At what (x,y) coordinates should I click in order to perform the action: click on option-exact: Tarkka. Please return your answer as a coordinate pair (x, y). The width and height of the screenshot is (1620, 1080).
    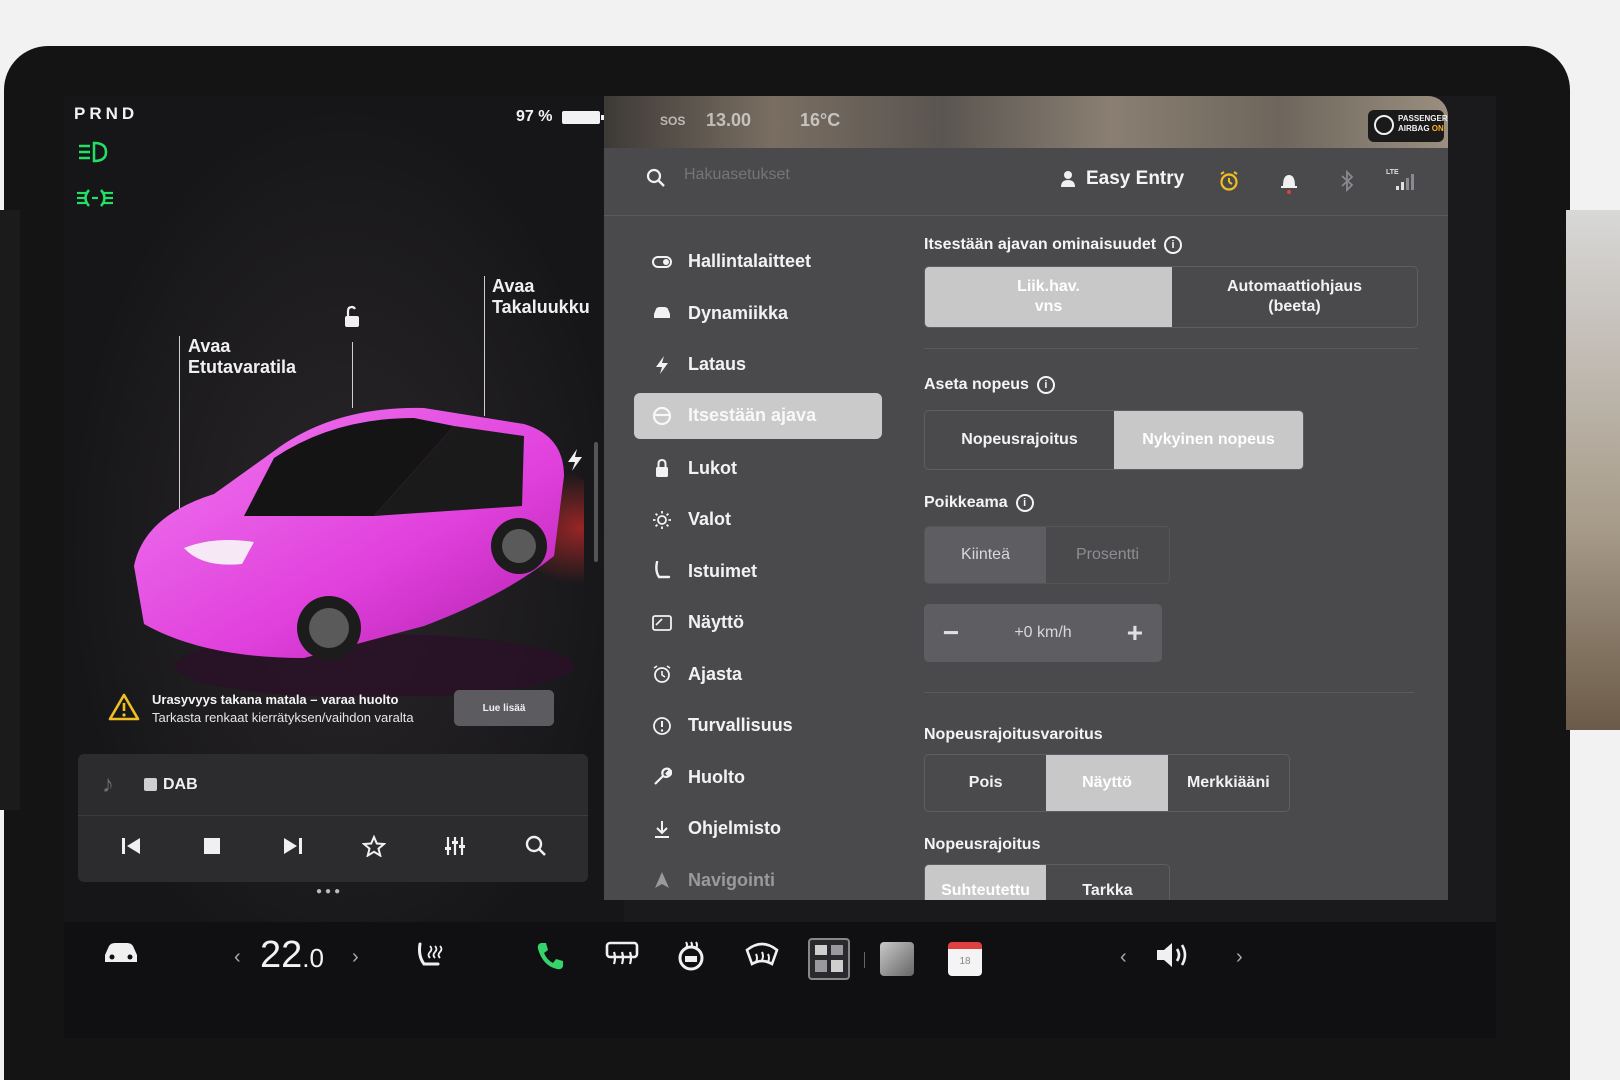
    Looking at the image, I should click on (1107, 882).